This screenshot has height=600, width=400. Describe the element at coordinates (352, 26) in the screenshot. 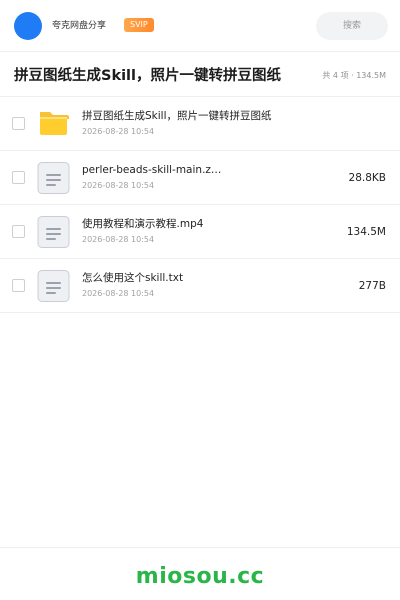

I see `search-button: 搜索` at that location.